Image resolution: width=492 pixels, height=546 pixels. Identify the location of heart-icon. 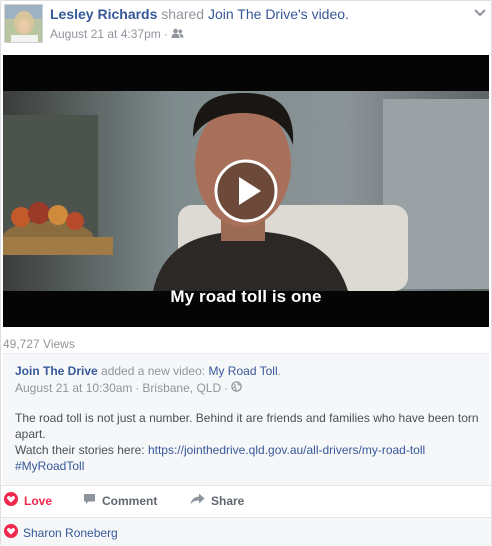
(11, 500).